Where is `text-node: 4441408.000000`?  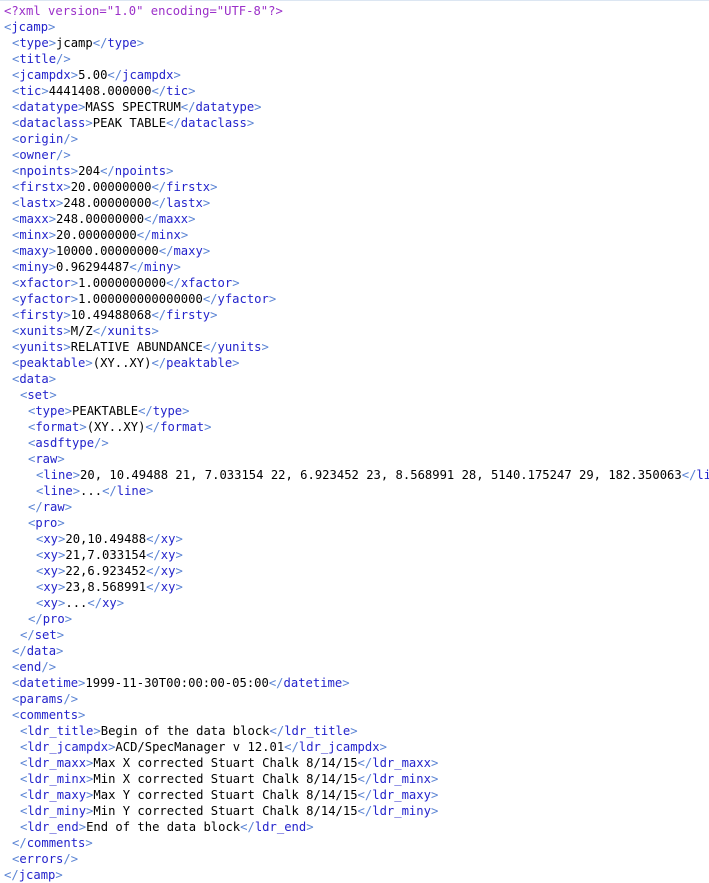
text-node: 4441408.000000 is located at coordinates (100, 91).